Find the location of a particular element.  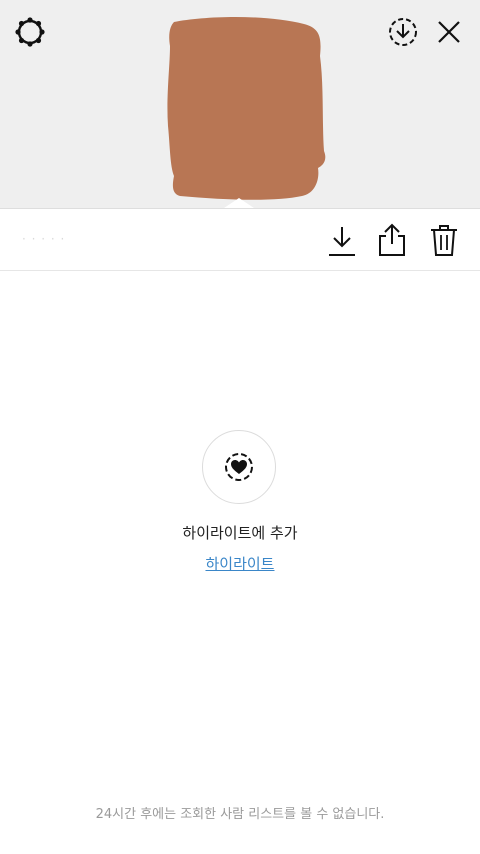

highlight-link-wrapper: 하이라이트 is located at coordinates (240, 563).